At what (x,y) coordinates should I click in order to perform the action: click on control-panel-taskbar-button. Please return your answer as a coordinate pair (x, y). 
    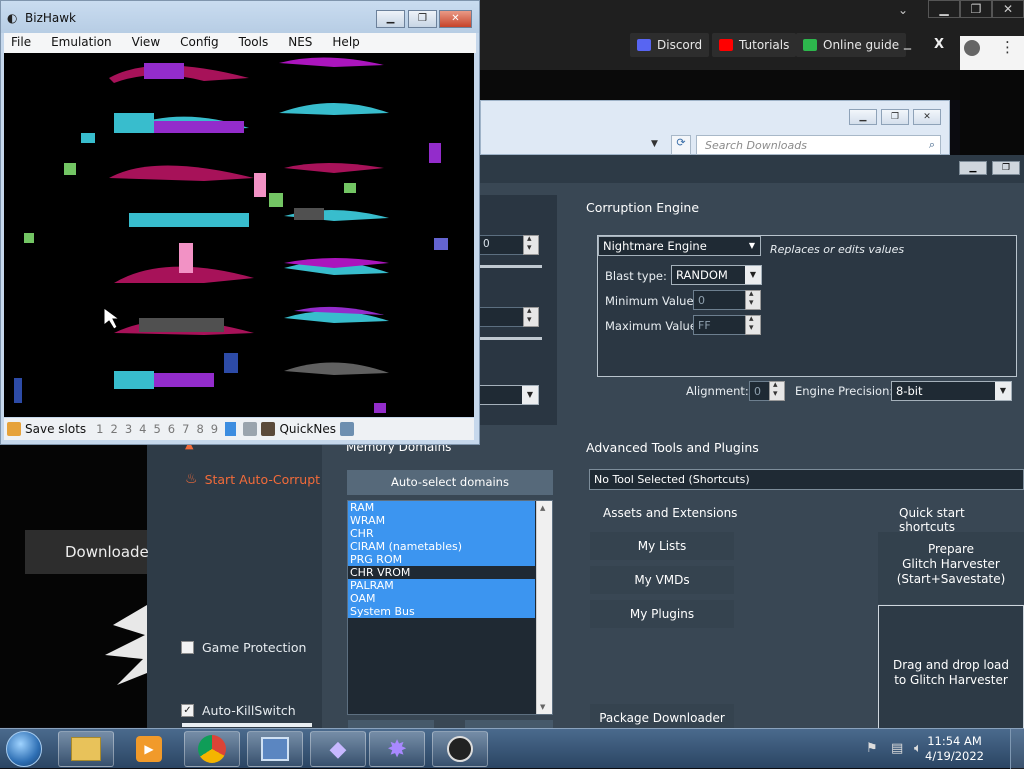
    Looking at the image, I should click on (275, 749).